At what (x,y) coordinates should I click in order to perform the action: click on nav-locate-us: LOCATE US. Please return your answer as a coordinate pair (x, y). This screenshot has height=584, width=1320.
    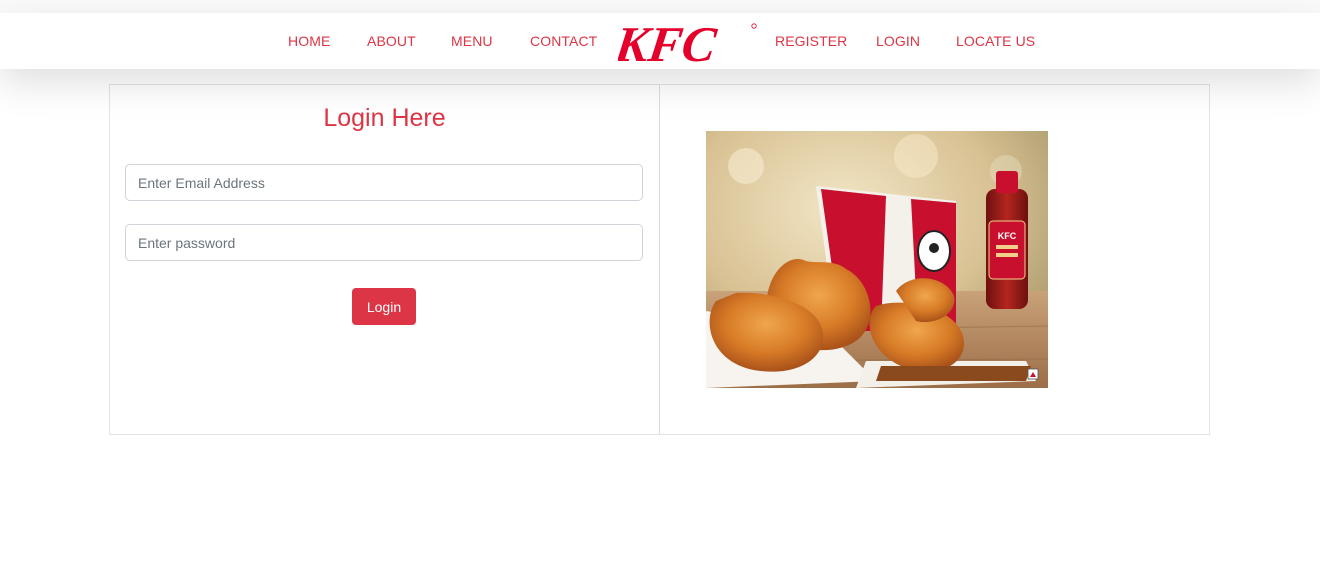
    Looking at the image, I should click on (995, 41).